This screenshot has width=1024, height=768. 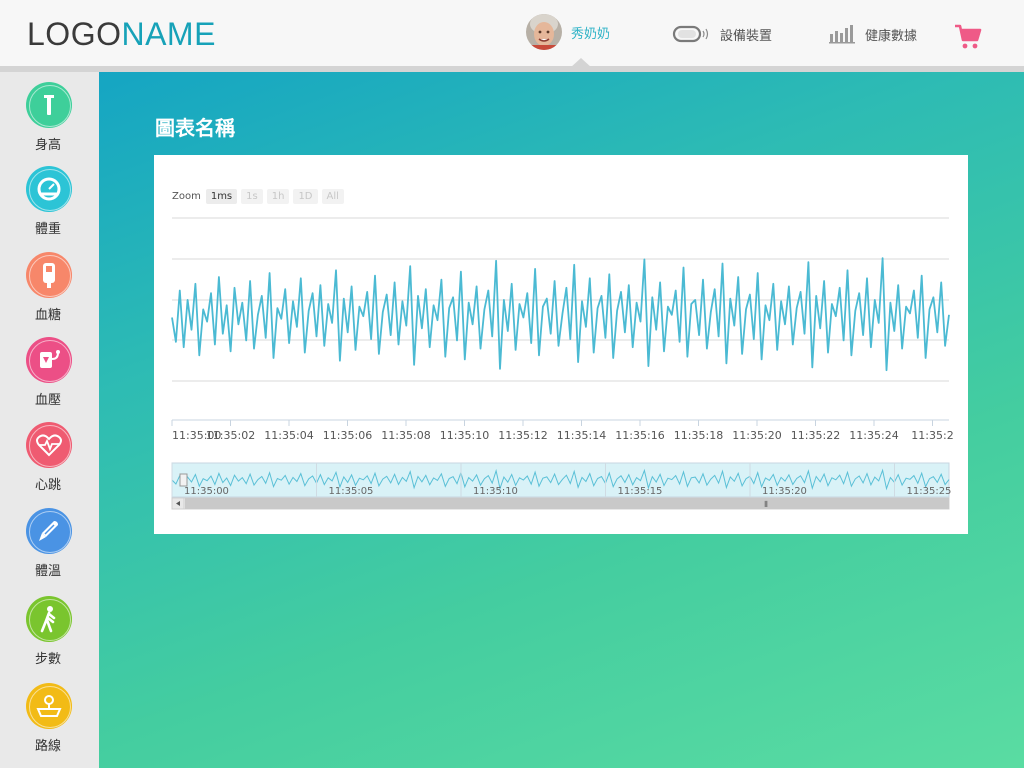 I want to click on logo: LOGONAME, so click(x=121, y=34).